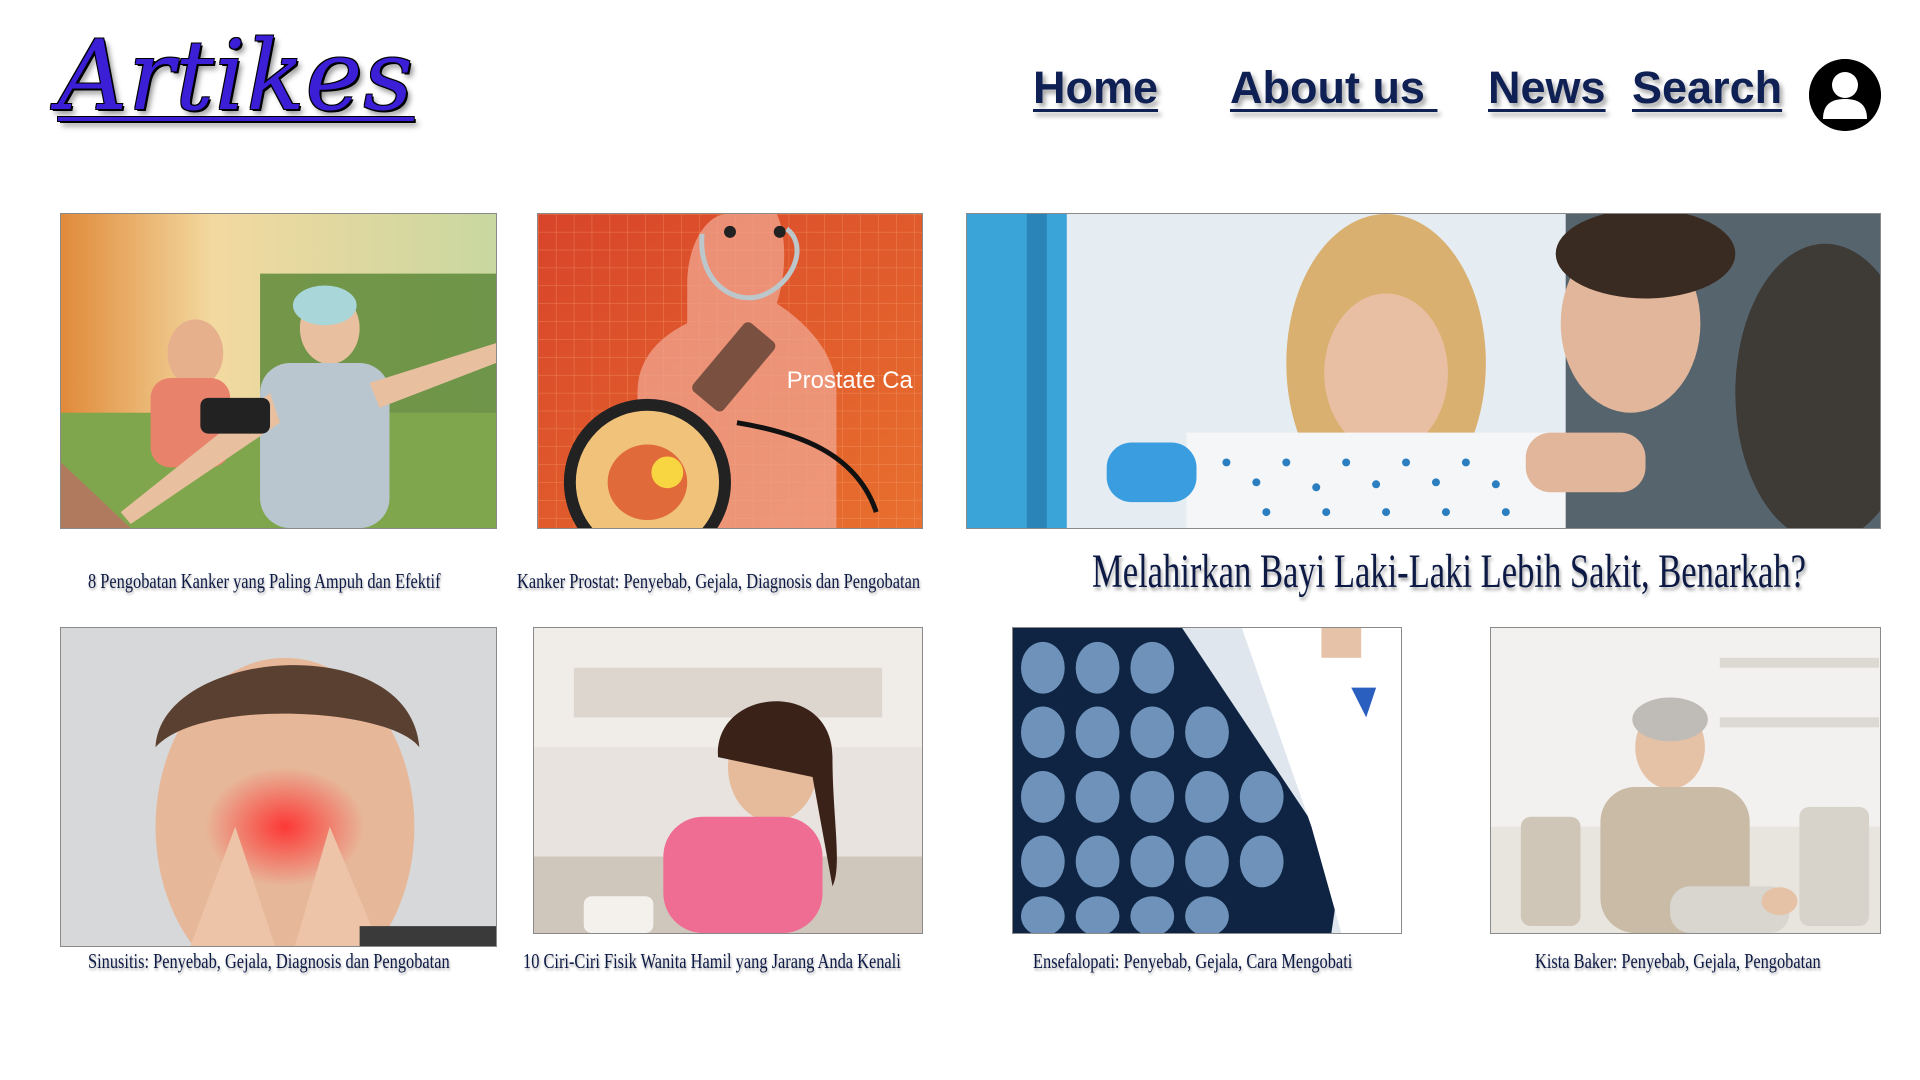 This screenshot has width=1920, height=1080. I want to click on site-logo: Artikes, so click(236, 76).